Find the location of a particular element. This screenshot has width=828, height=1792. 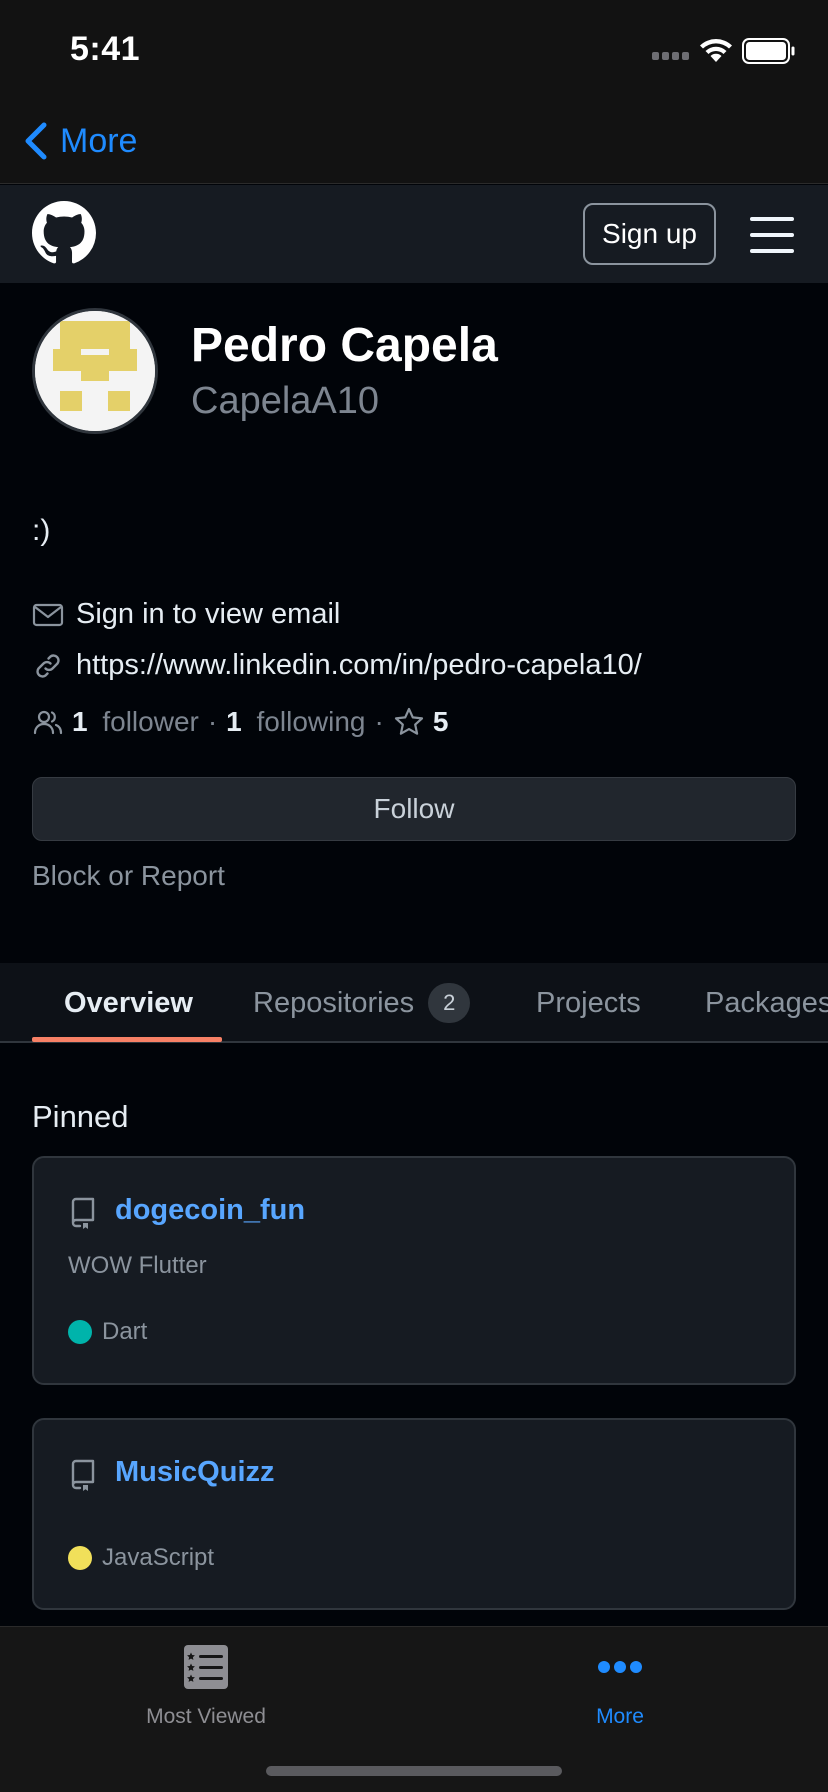

repo-language: Dart is located at coordinates (107, 1332).